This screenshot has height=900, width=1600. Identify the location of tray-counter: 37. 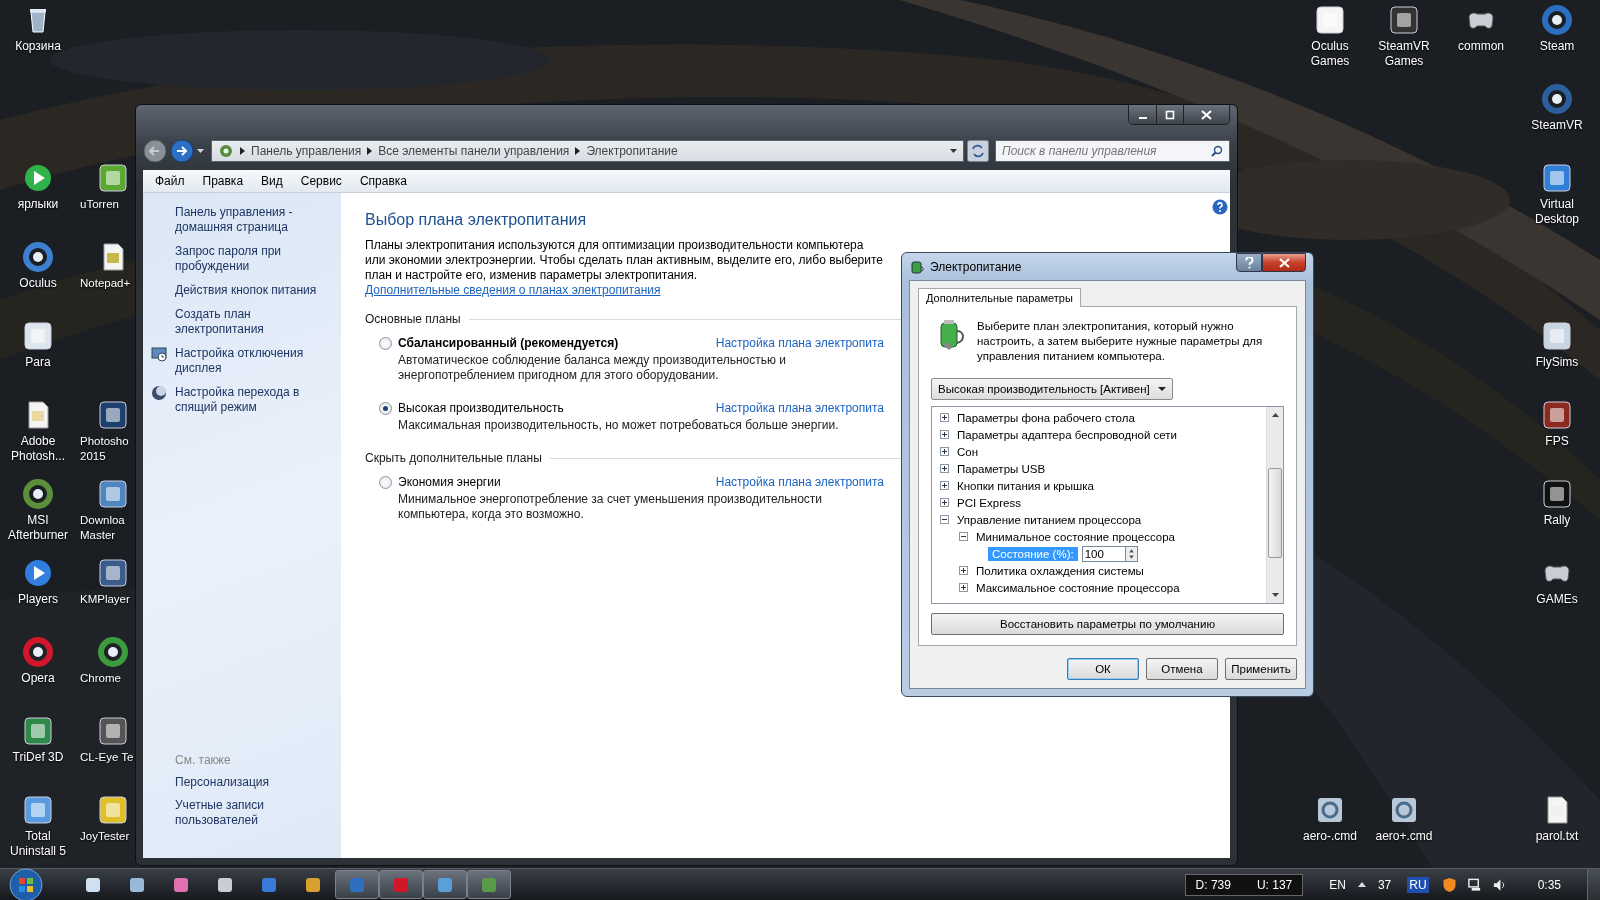
(1384, 884).